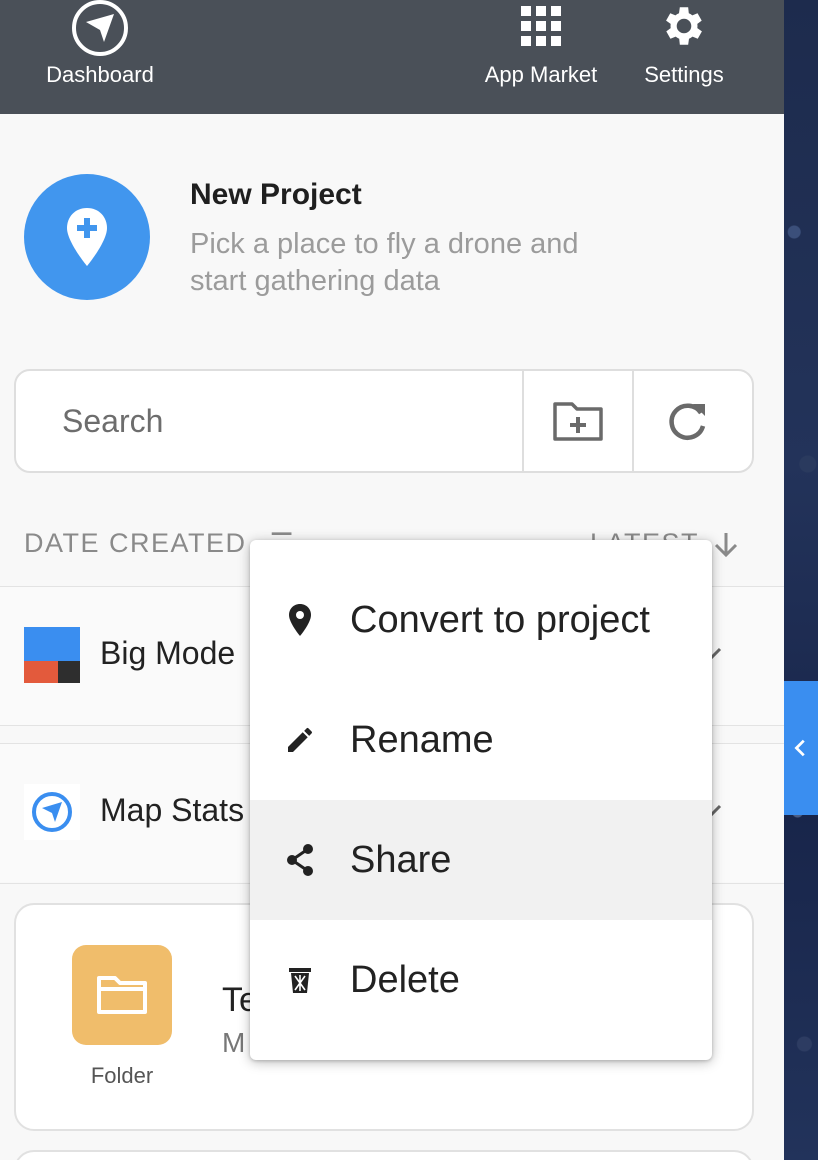 This screenshot has height=1160, width=818. I want to click on folder-type-label: Folder, so click(122, 1075).